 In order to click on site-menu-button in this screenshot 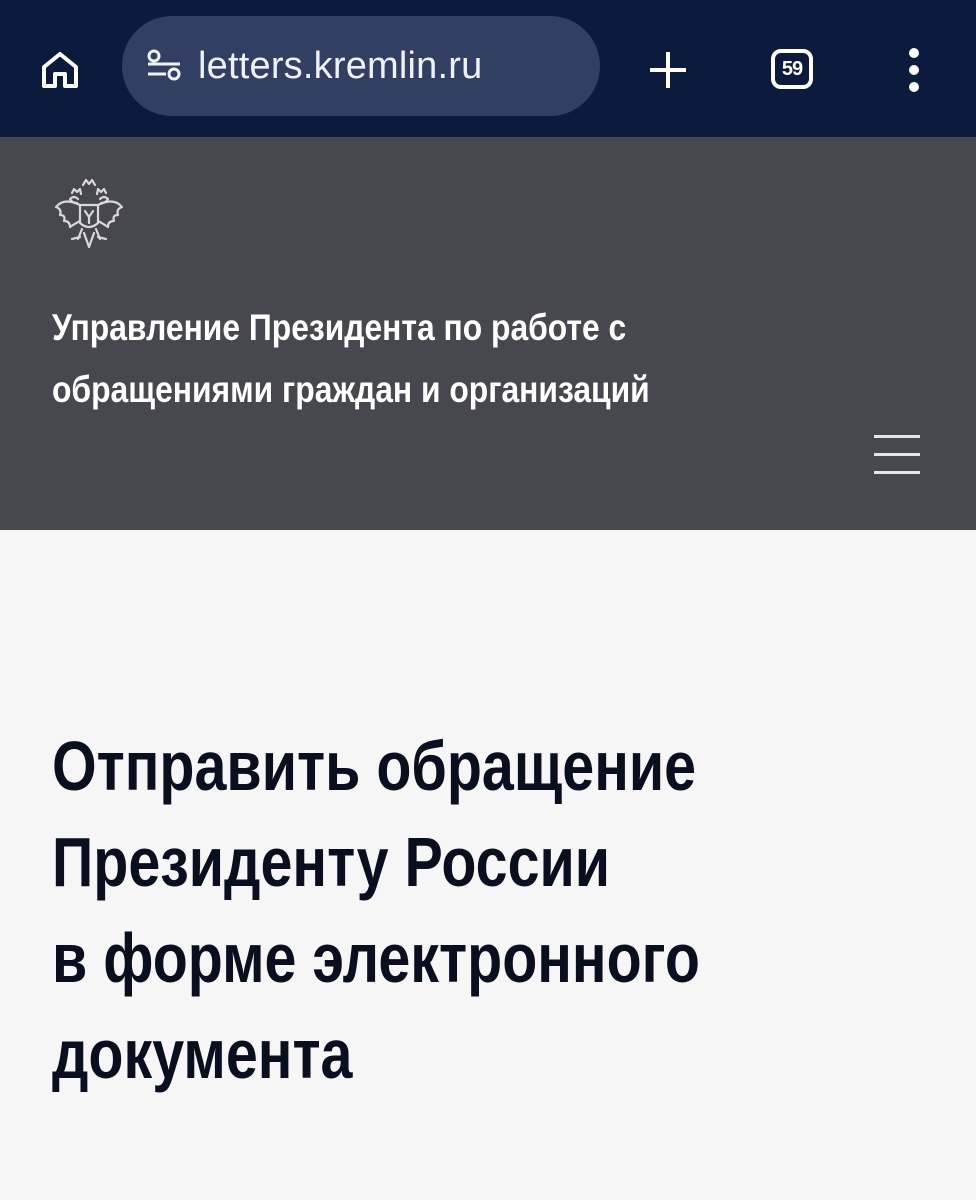, I will do `click(896, 455)`.